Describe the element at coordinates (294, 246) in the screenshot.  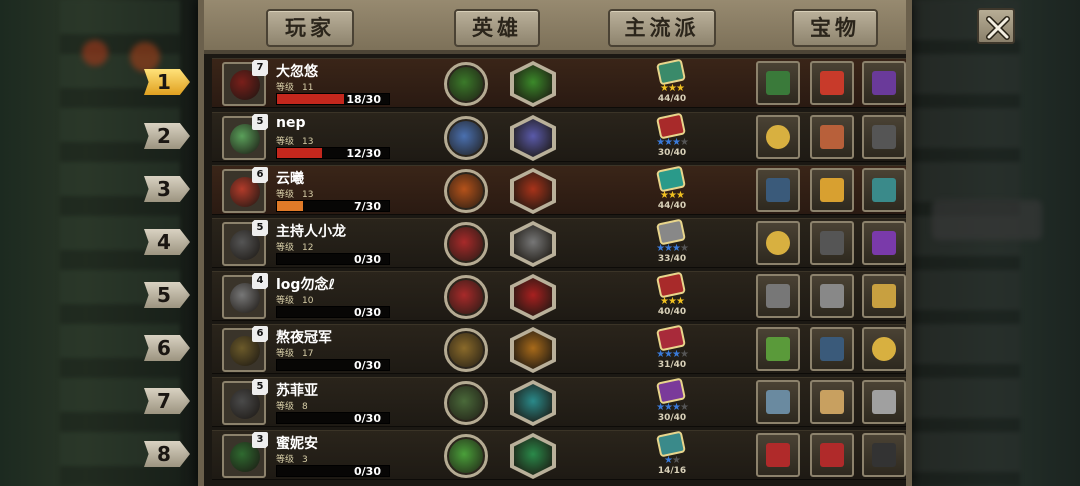
I see `player-level: 等级 12` at that location.